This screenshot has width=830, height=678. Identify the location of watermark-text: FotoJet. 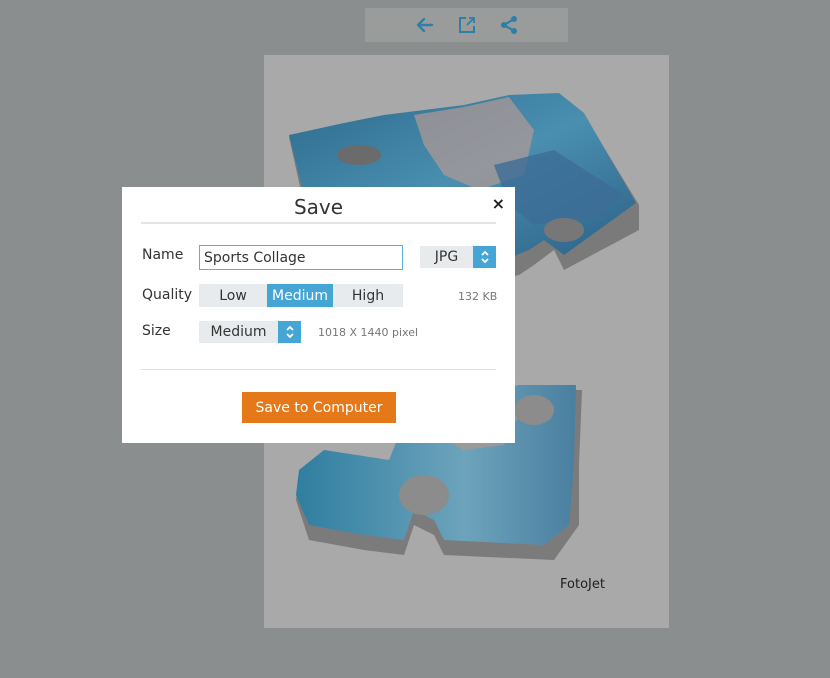
(582, 584).